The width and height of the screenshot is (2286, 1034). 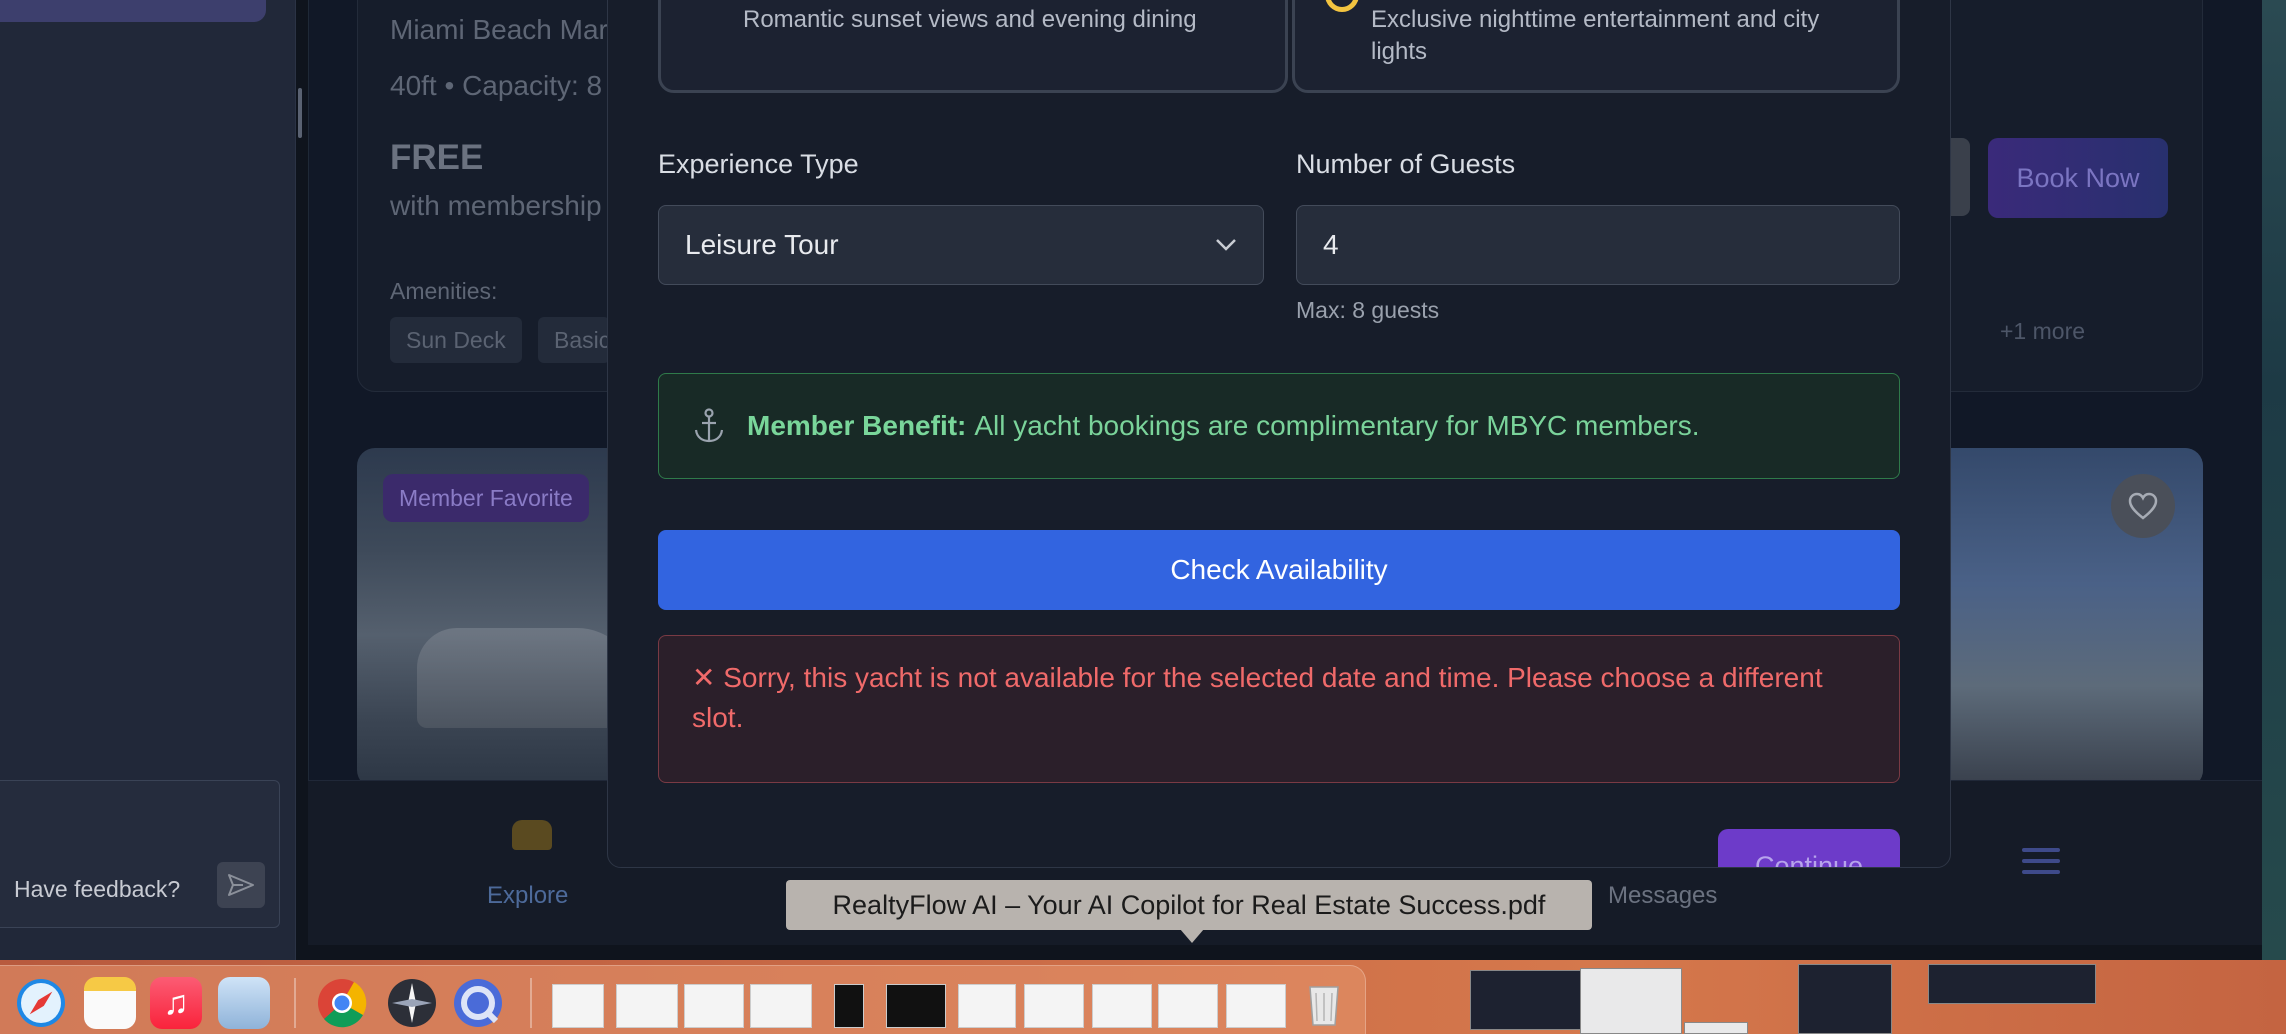 I want to click on heart-icon, so click(x=2143, y=506).